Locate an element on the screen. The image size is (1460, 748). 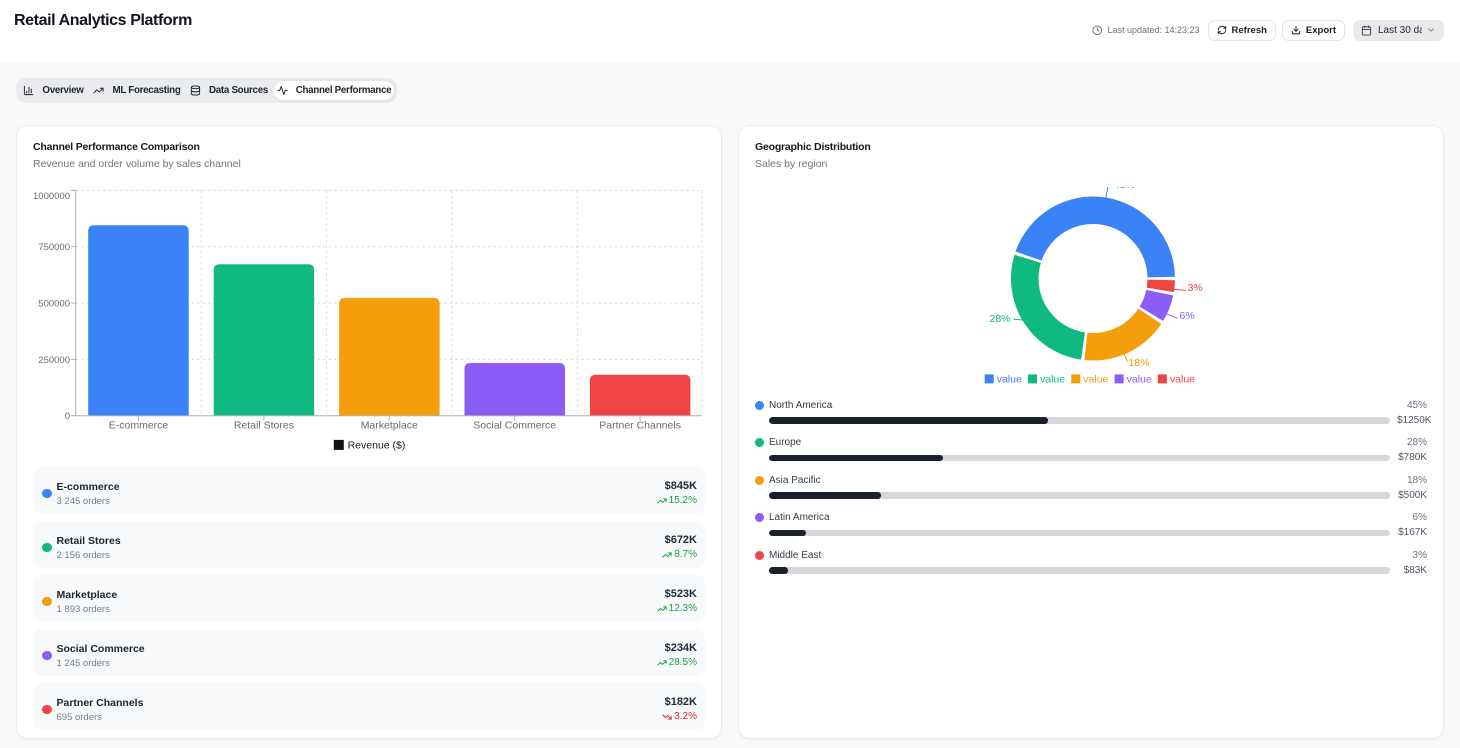
svg-text: 45% is located at coordinates (1124, 189).